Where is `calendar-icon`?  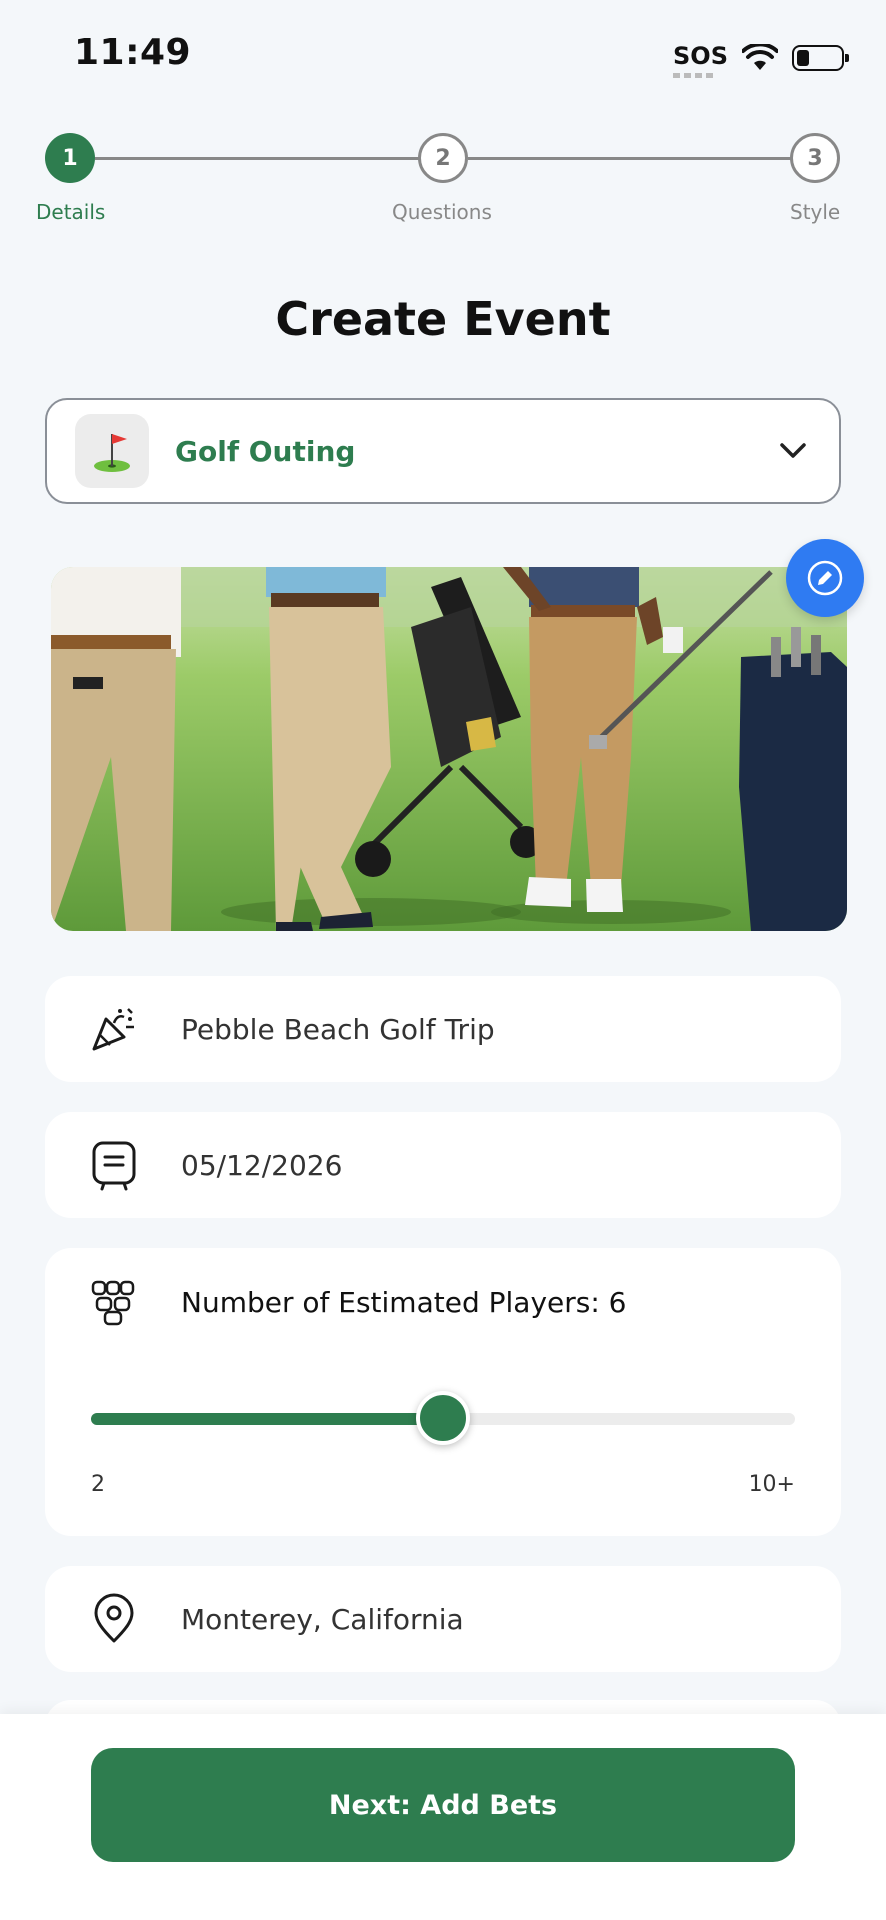 calendar-icon is located at coordinates (114, 1165).